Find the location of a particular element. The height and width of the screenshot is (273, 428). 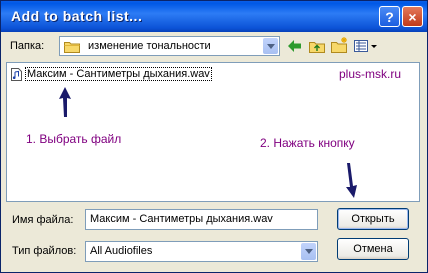

filename-value: Максим - Сантиметры дыхания.wav is located at coordinates (181, 219).